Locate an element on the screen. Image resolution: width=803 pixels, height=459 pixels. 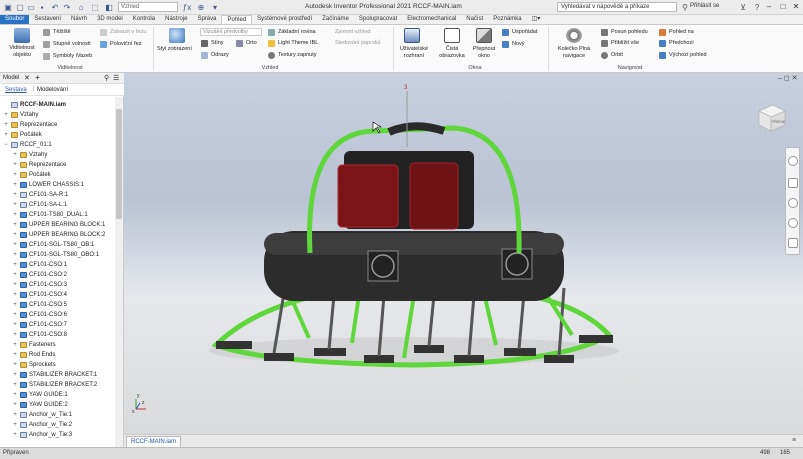
tree-item: + YAW GUIDE:2 is located at coordinates (40, 405).